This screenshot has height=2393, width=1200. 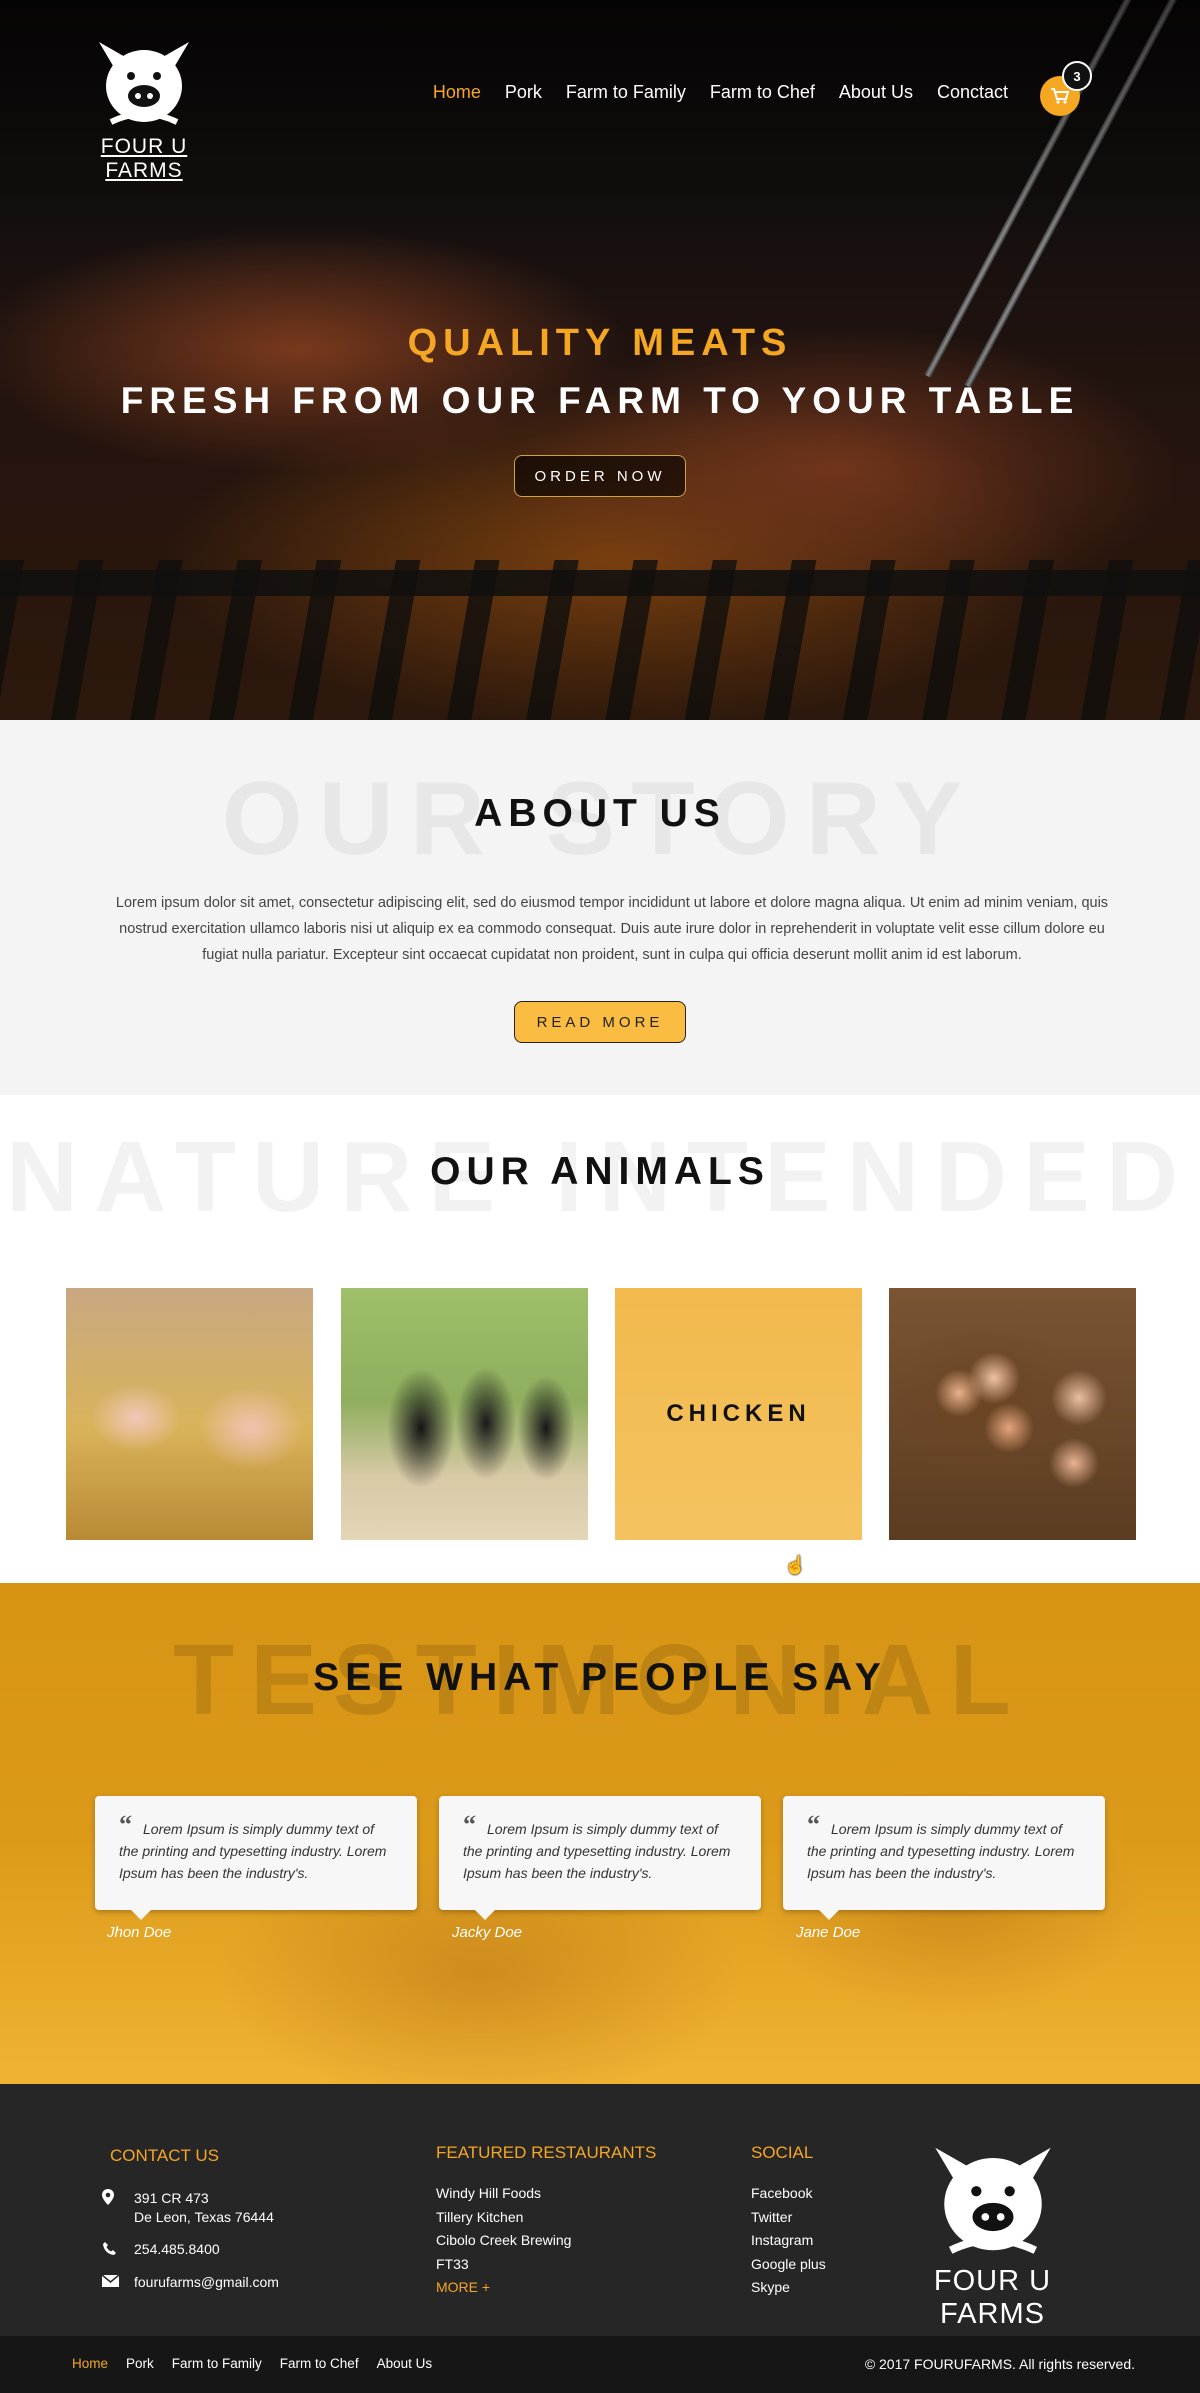 I want to click on social-heading: SOCIAL, so click(x=782, y=2152).